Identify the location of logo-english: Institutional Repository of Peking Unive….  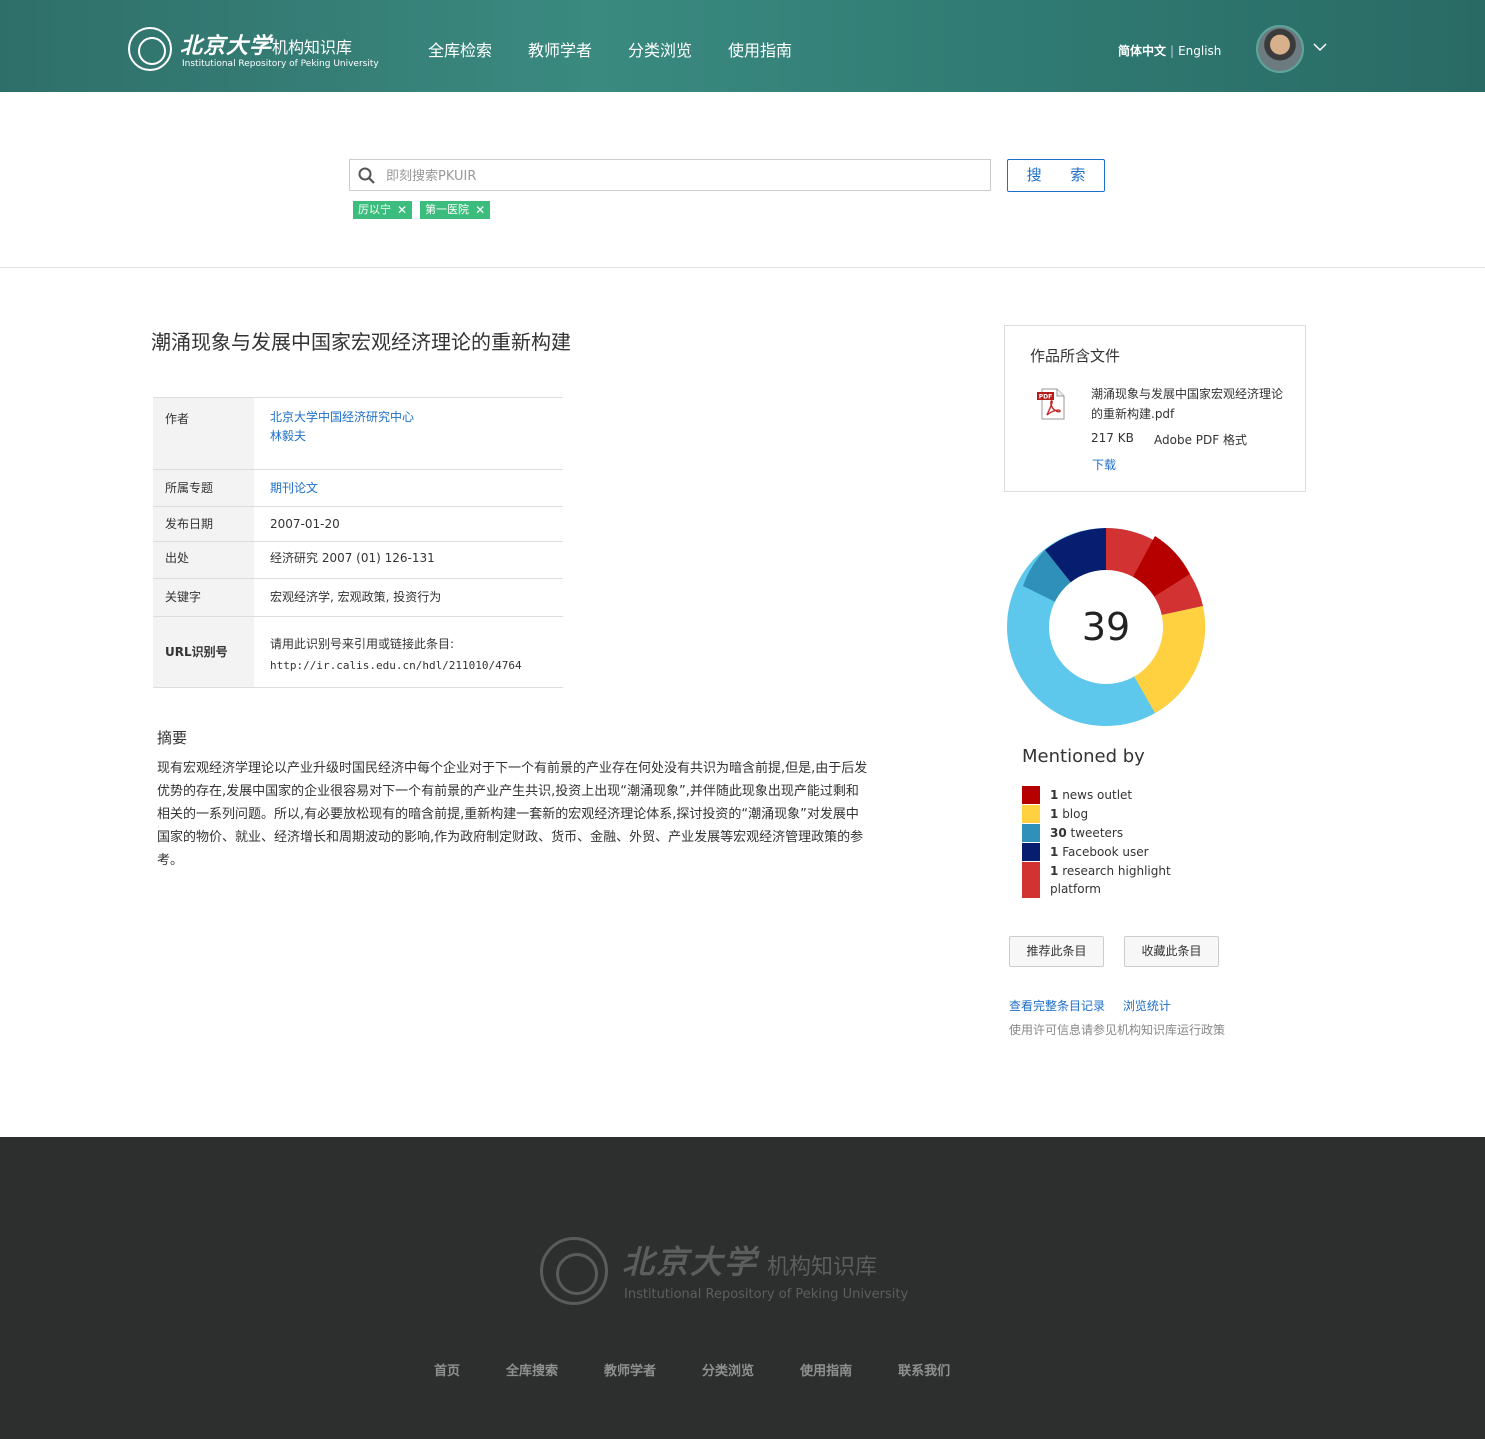
(280, 64).